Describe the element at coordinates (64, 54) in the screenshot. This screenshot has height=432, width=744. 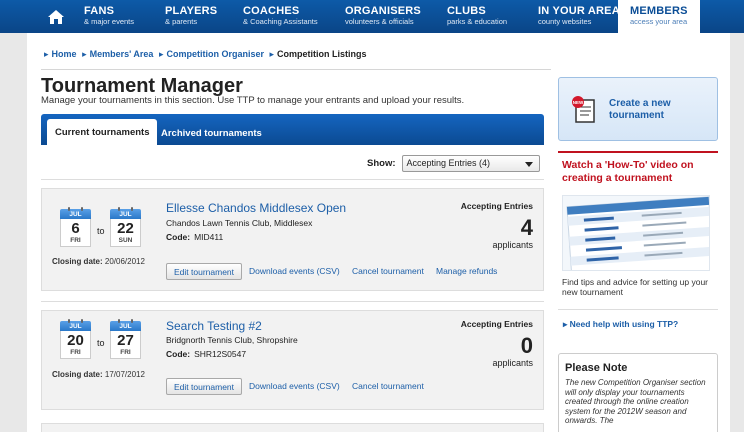
I see `breadcrumb-home: Home` at that location.